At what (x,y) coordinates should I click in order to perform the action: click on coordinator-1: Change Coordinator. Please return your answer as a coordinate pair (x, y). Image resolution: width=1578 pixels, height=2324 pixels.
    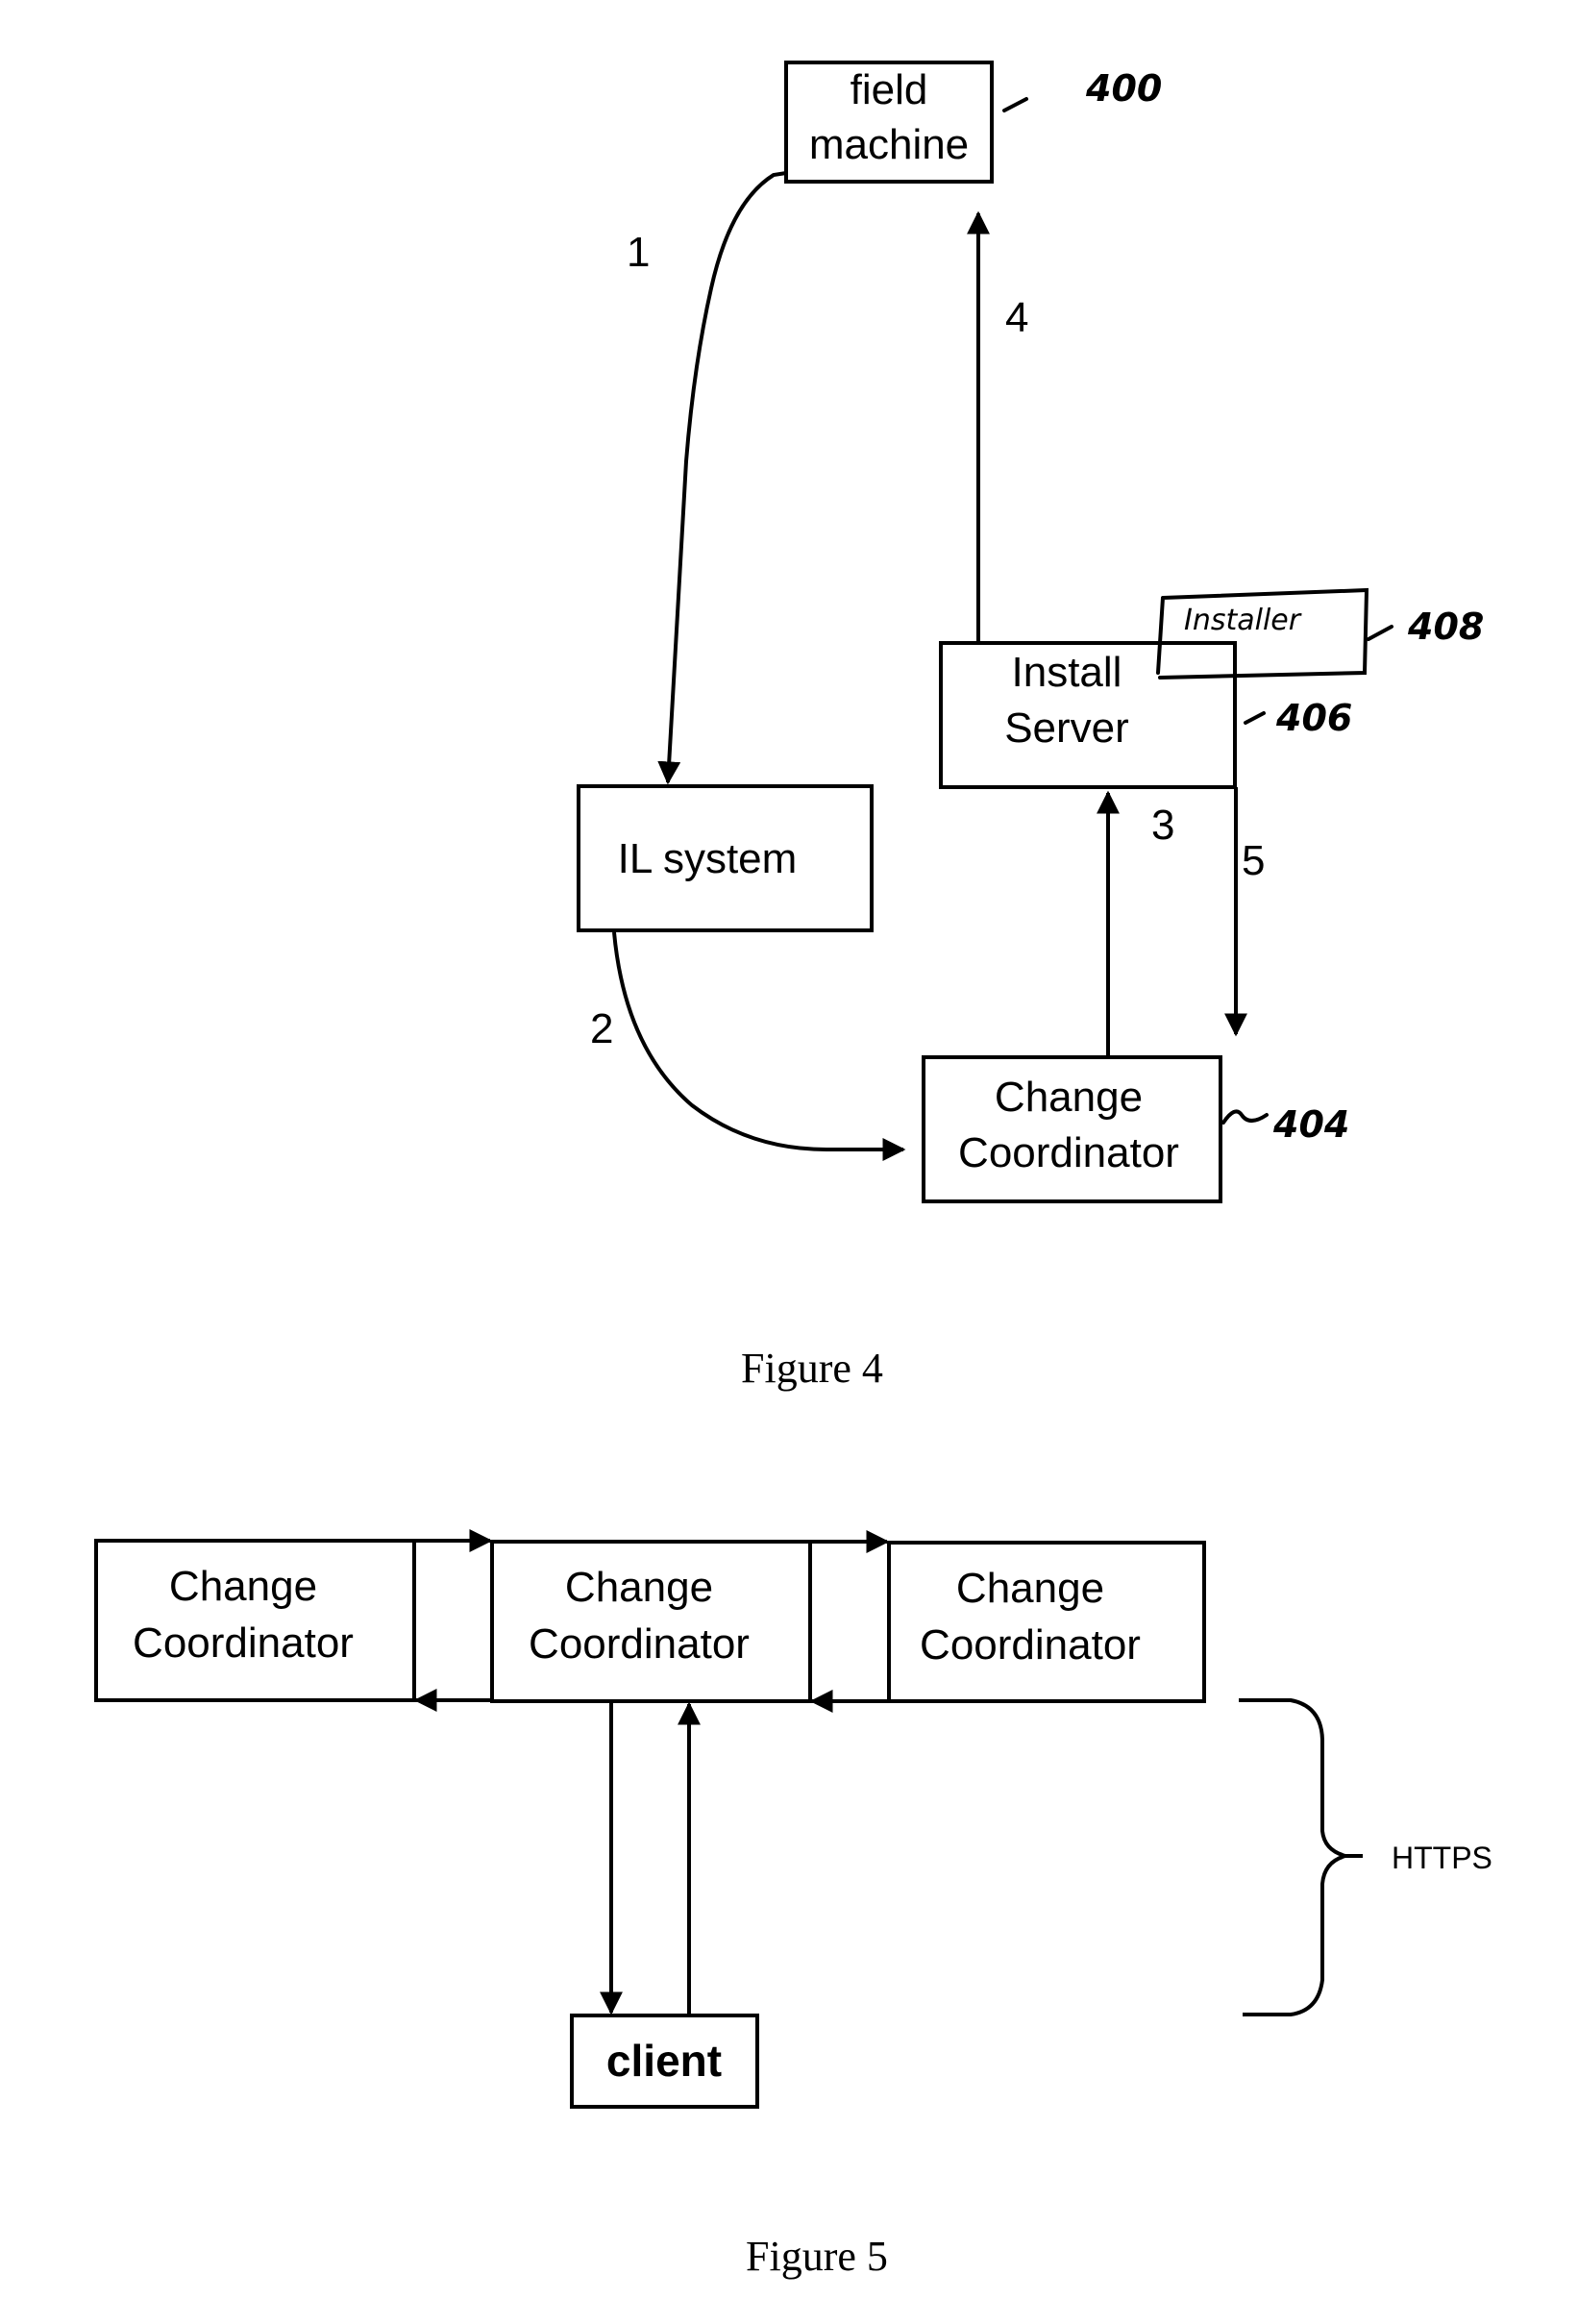
    Looking at the image, I should click on (255, 1620).